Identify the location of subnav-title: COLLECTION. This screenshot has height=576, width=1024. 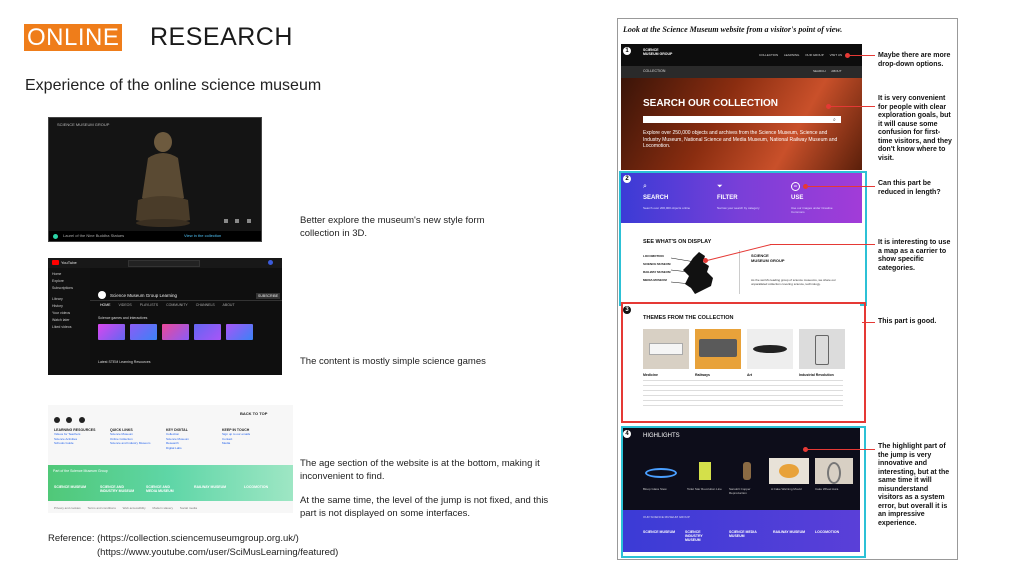
(654, 71).